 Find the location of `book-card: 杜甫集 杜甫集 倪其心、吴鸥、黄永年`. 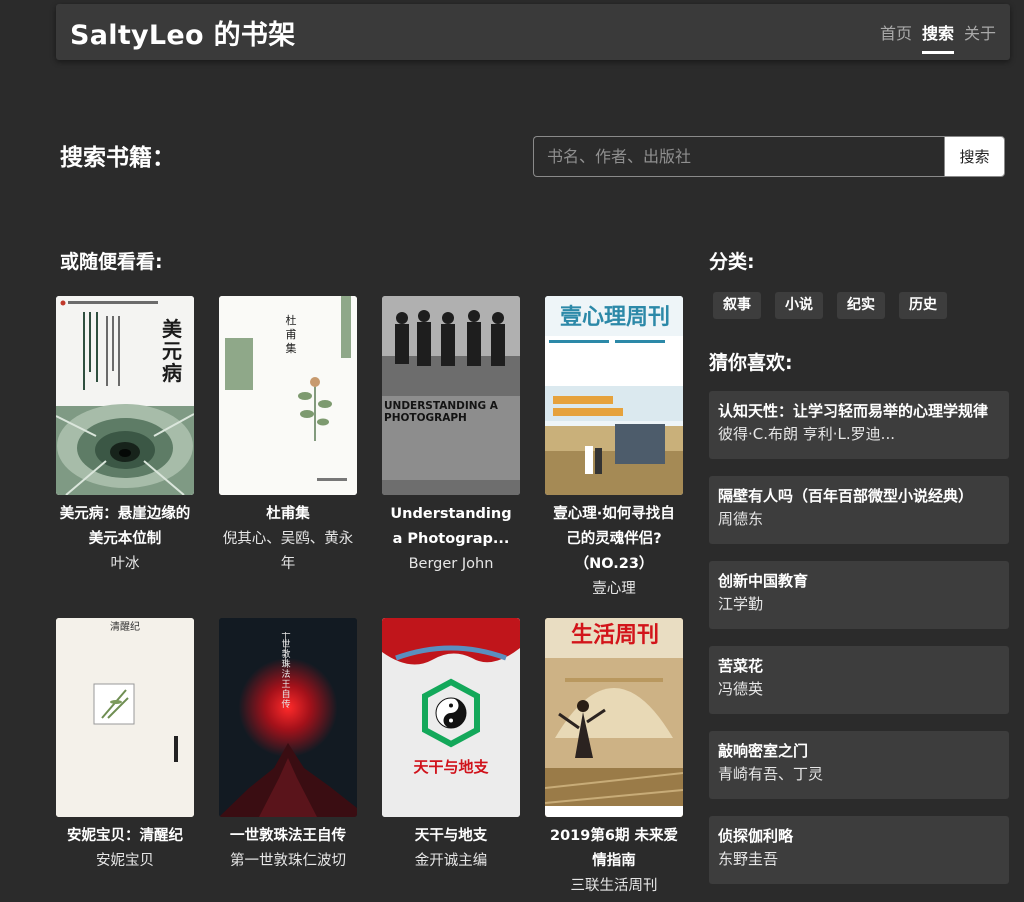

book-card: 杜甫集 杜甫集 倪其心、吴鸥、黄永年 is located at coordinates (288, 436).